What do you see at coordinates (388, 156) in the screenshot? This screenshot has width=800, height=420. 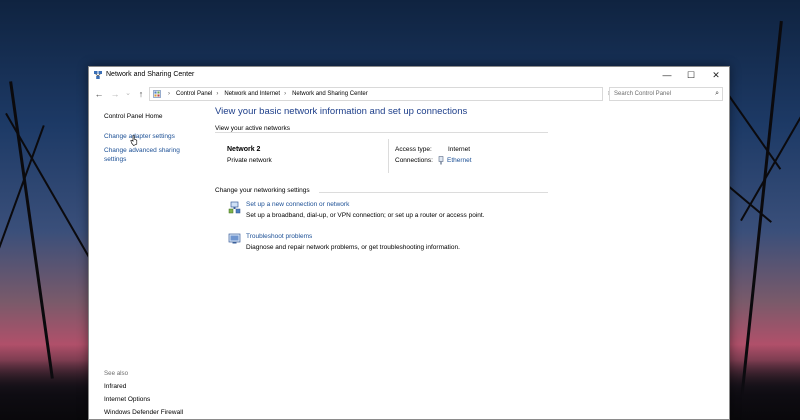 I see `network-divider` at bounding box center [388, 156].